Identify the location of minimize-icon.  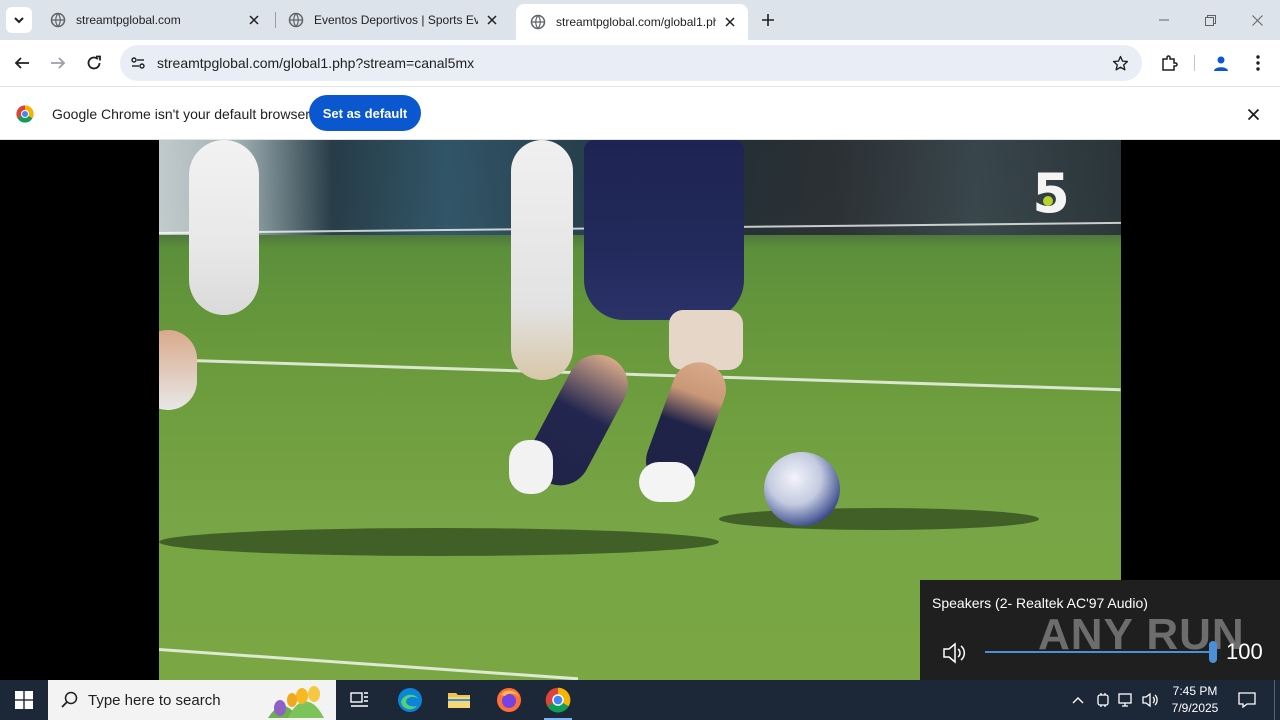
(1164, 20).